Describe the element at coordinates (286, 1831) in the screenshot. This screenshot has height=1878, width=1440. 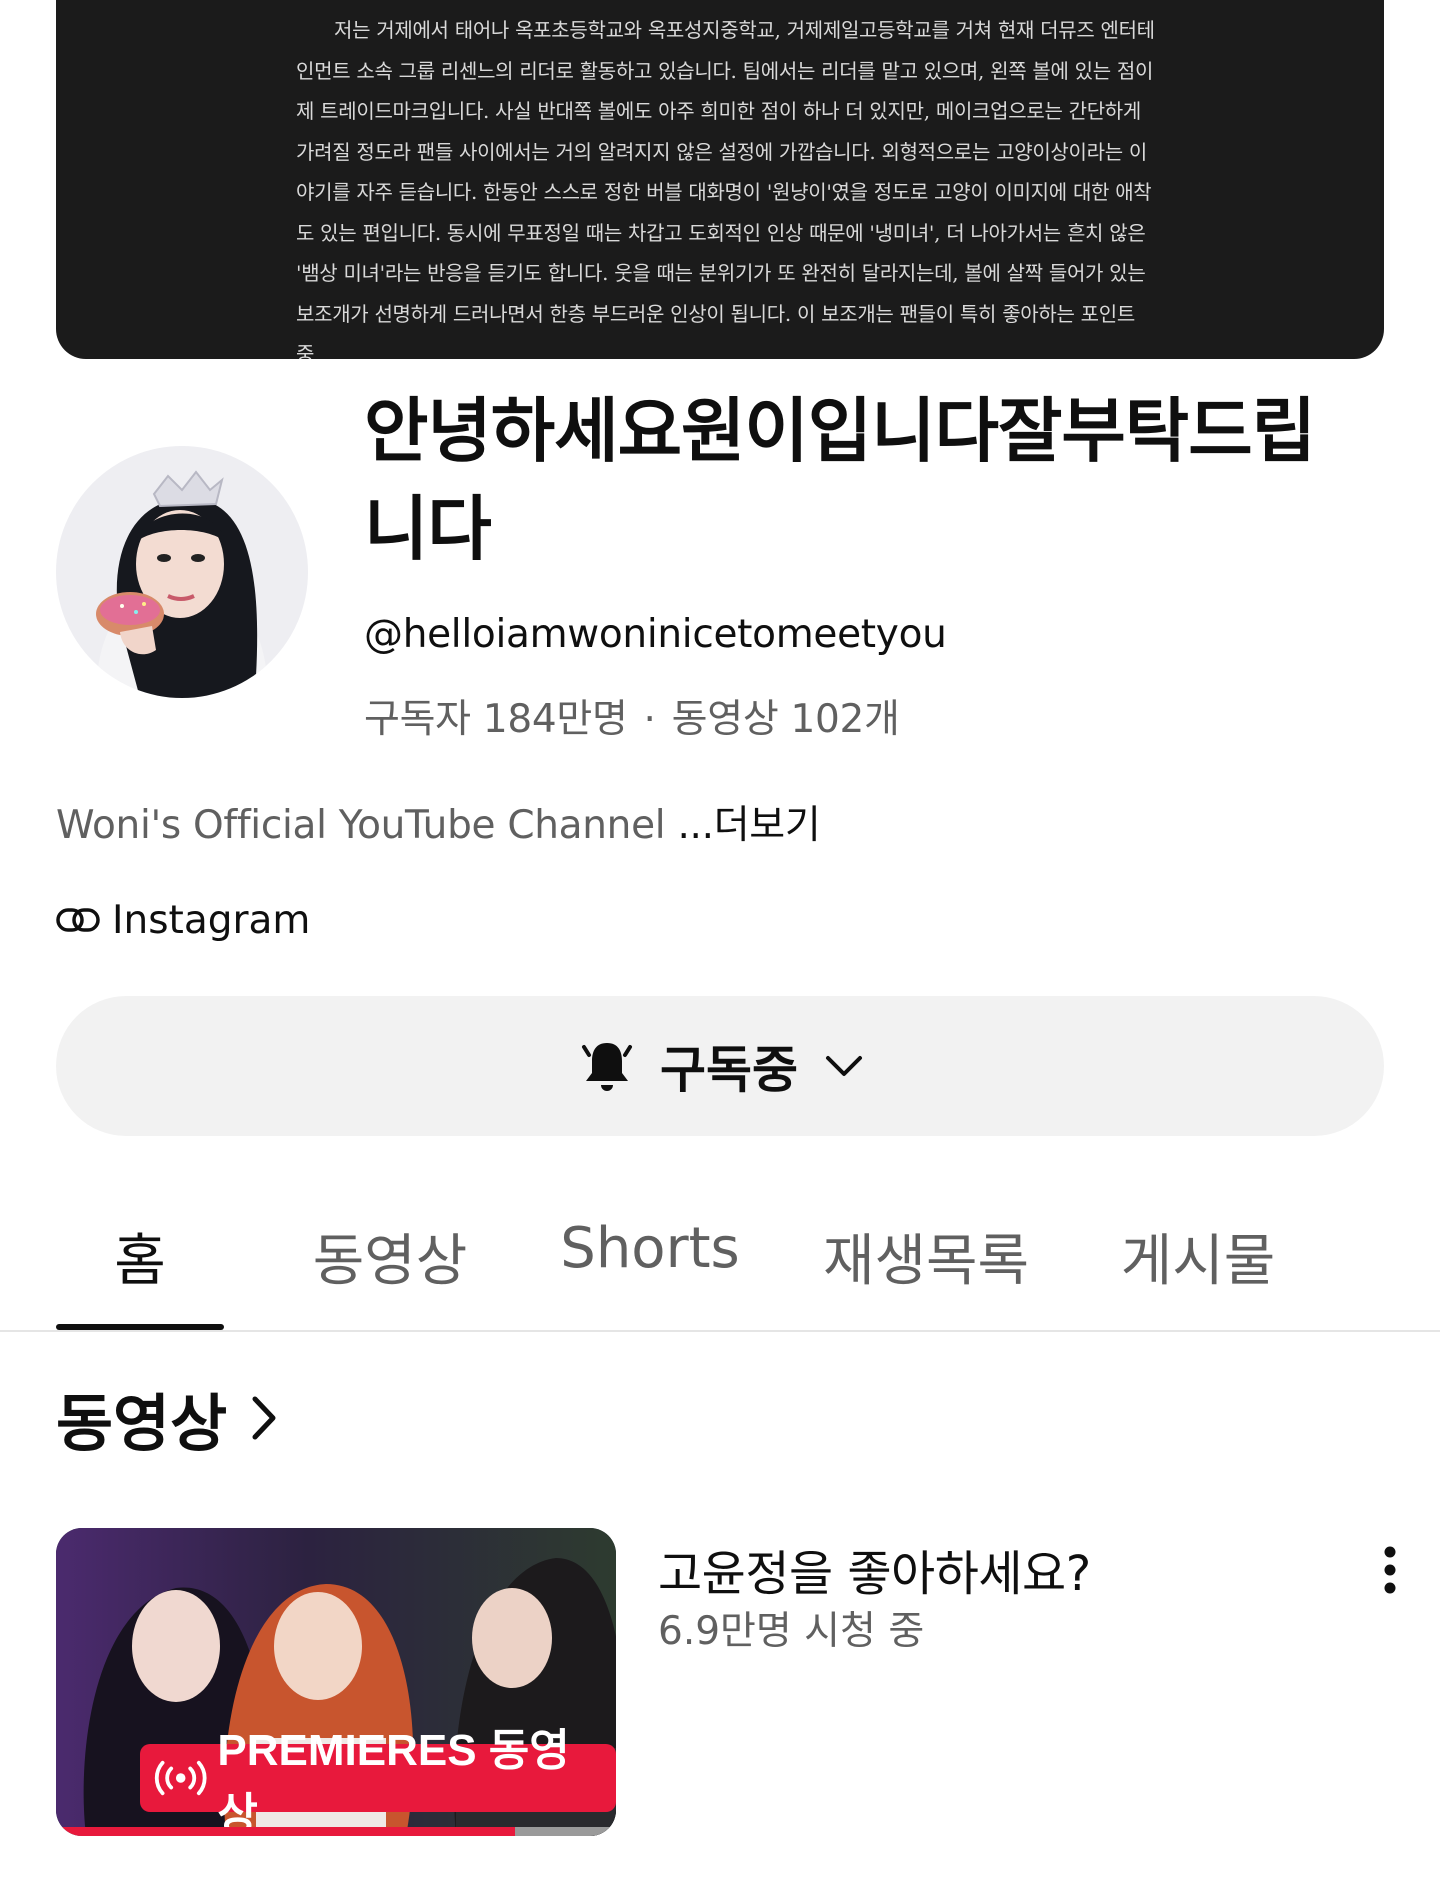
I see `watch-progress-fill` at that location.